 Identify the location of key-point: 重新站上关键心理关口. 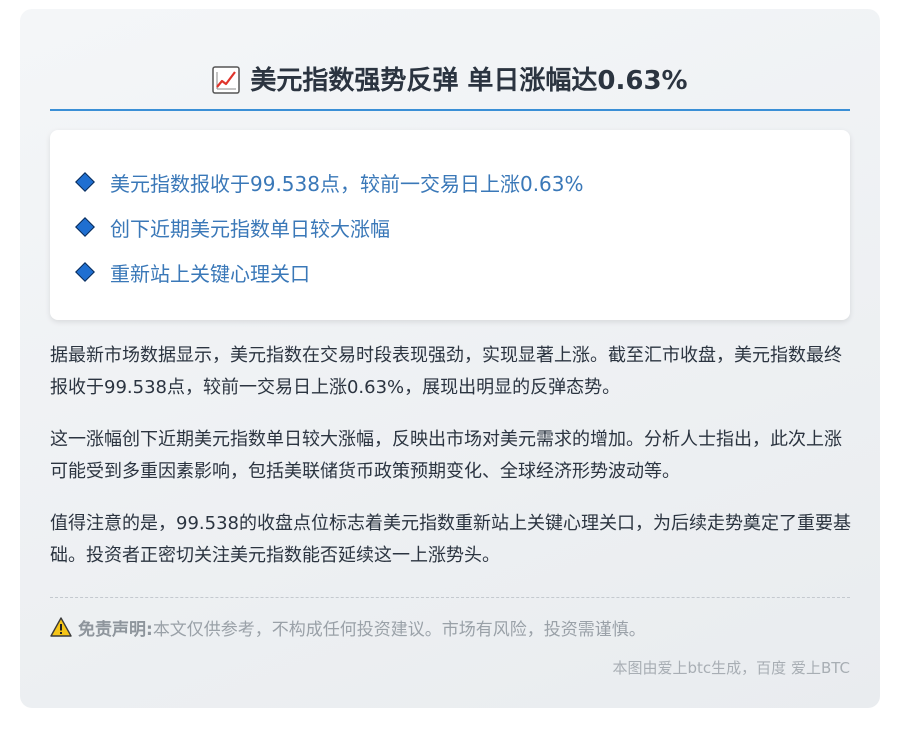
(192, 272).